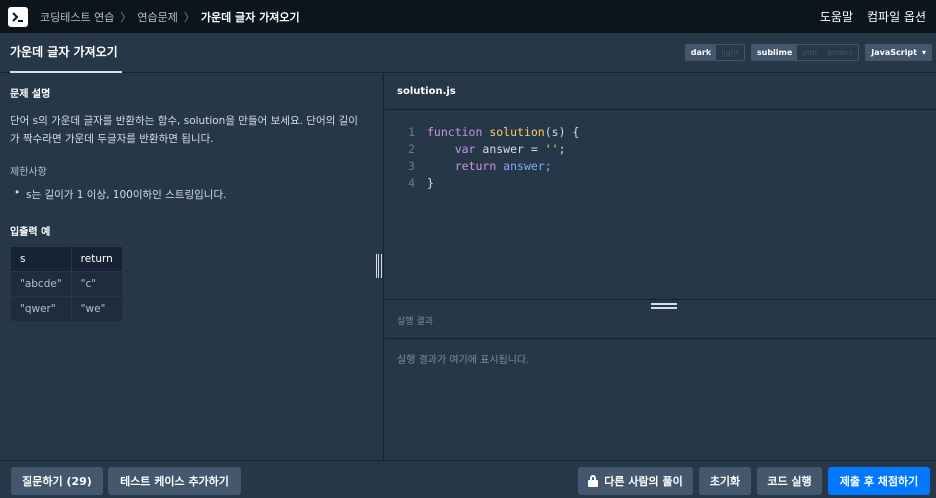 This screenshot has width=936, height=498. I want to click on keymap-vim-button: vim, so click(810, 52).